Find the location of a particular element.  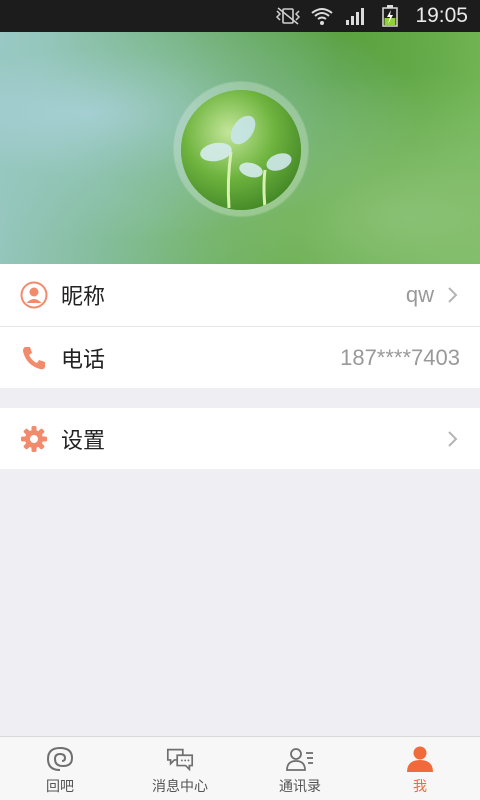

chat-bubbles-icon is located at coordinates (180, 759).